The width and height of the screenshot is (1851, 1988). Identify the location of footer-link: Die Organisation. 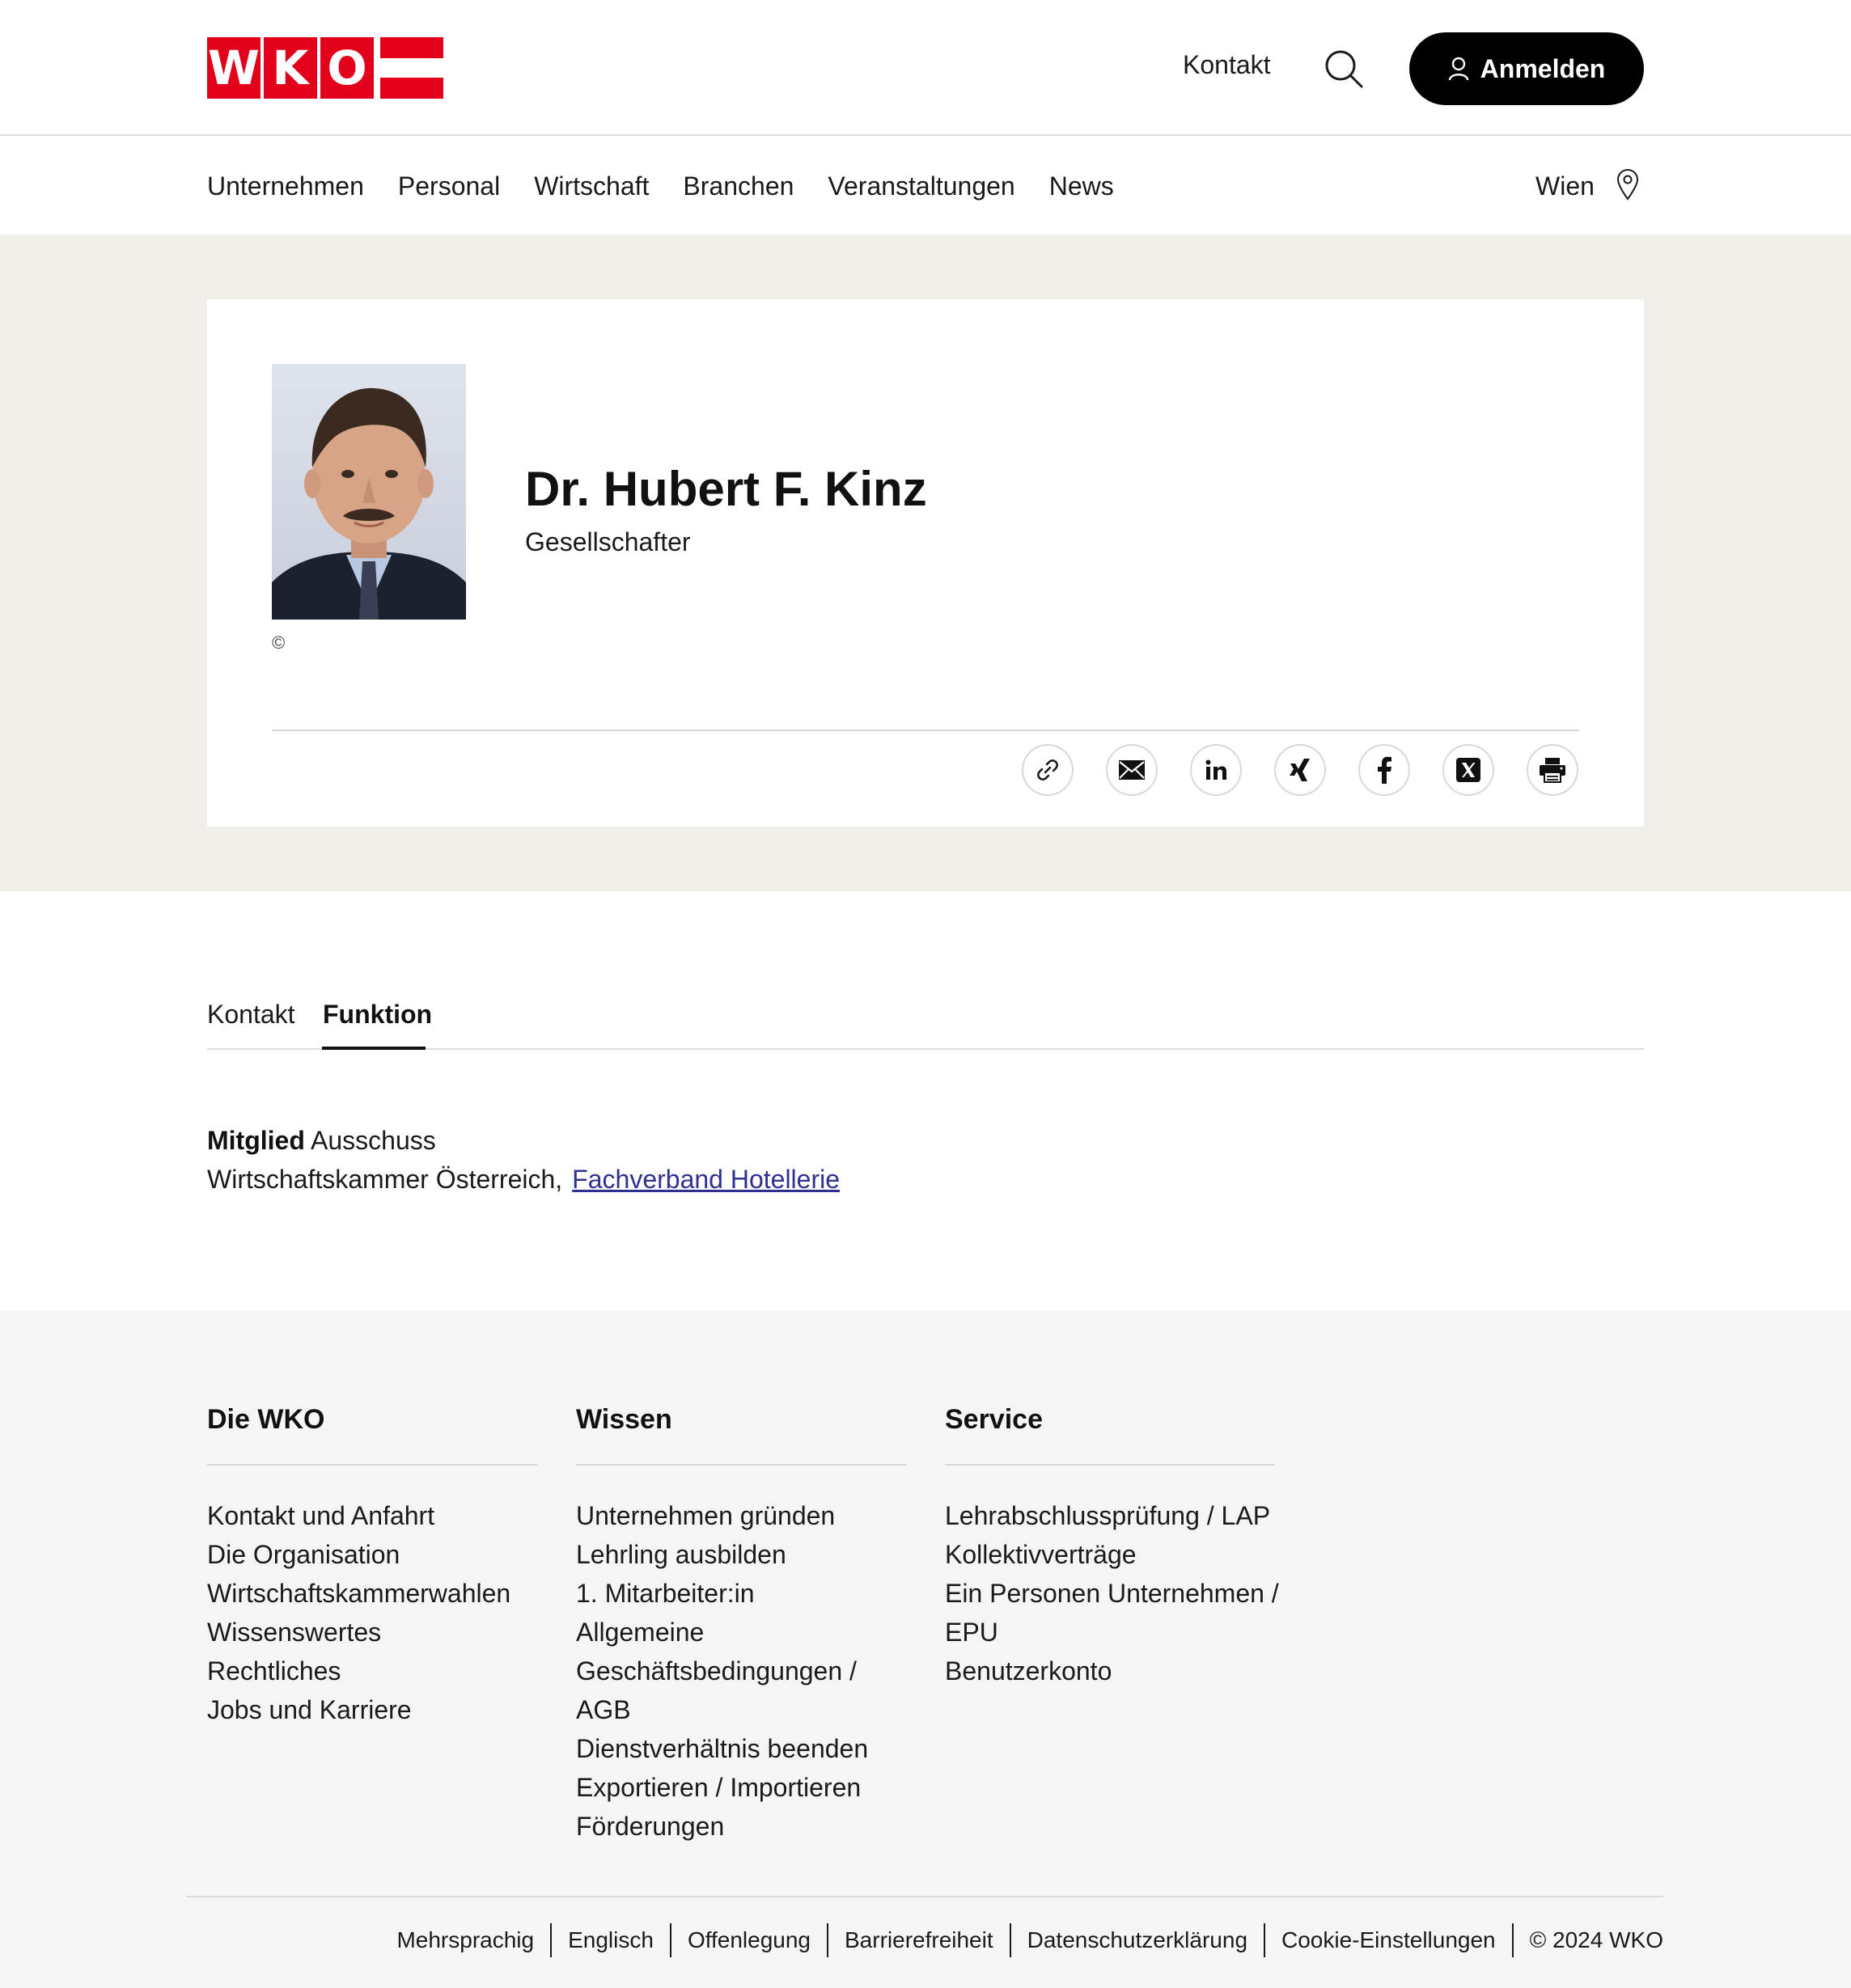
(372, 1554).